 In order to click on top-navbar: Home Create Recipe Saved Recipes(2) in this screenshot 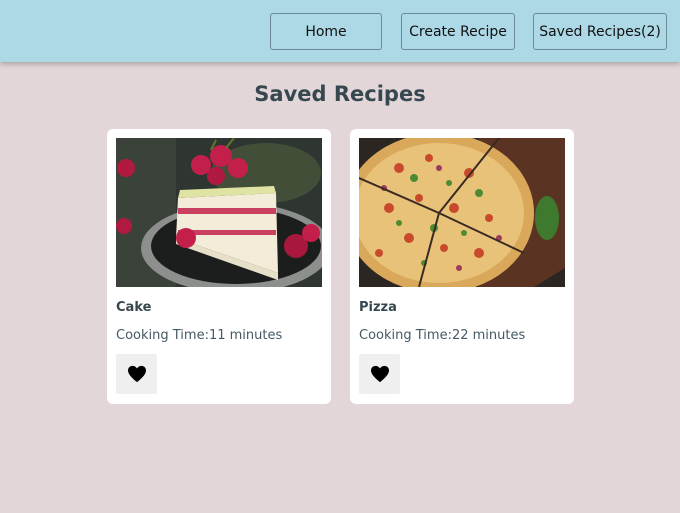, I will do `click(340, 31)`.